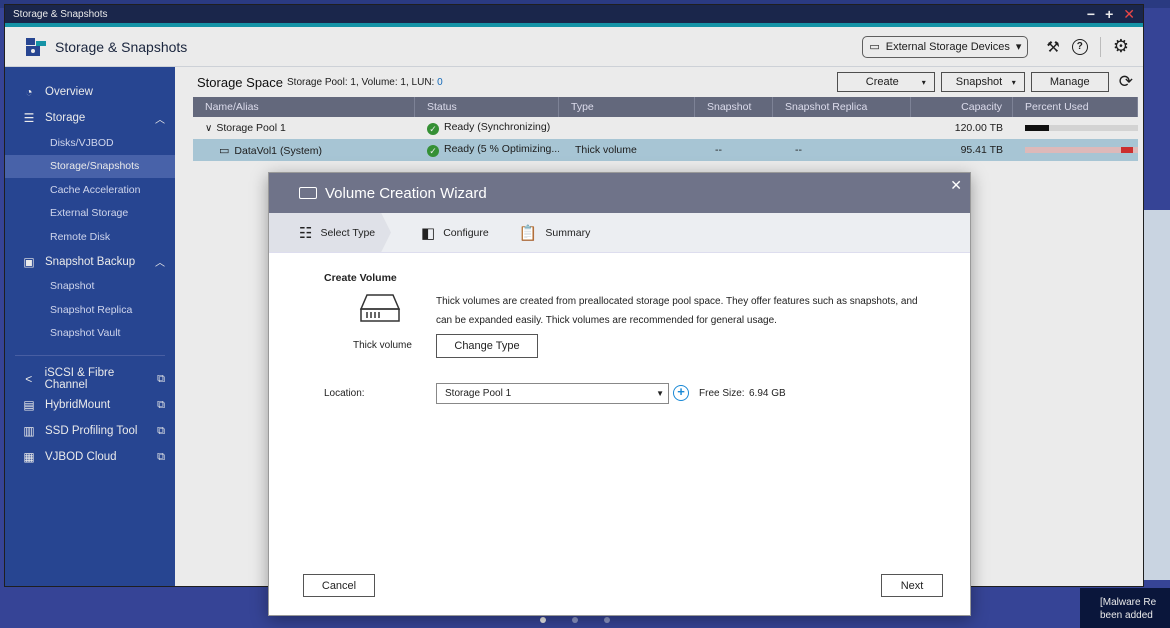 The image size is (1170, 628). What do you see at coordinates (90, 214) in the screenshot?
I see `sidebar-item-external-storage: External Storage` at bounding box center [90, 214].